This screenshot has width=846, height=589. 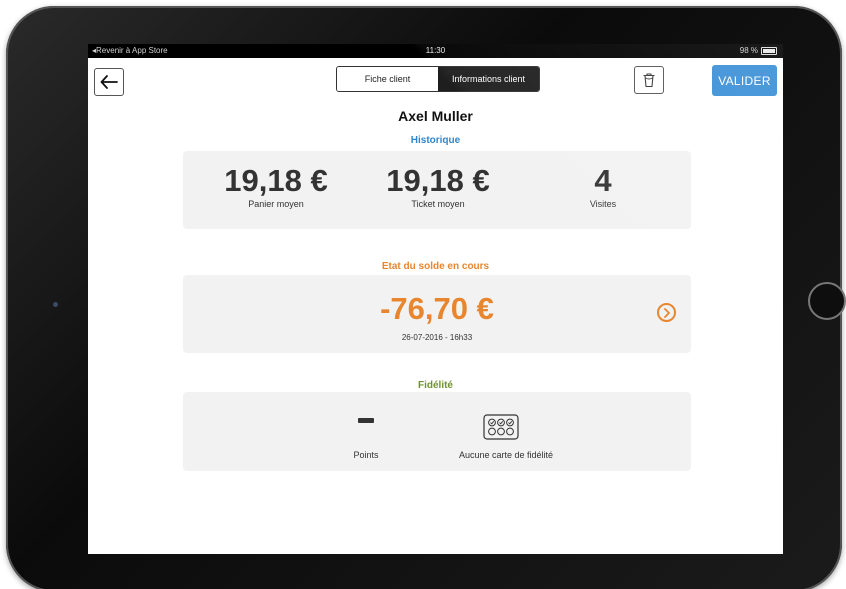 What do you see at coordinates (437, 431) in the screenshot?
I see `fidelite-card: Points Aucune carte de fidélité` at bounding box center [437, 431].